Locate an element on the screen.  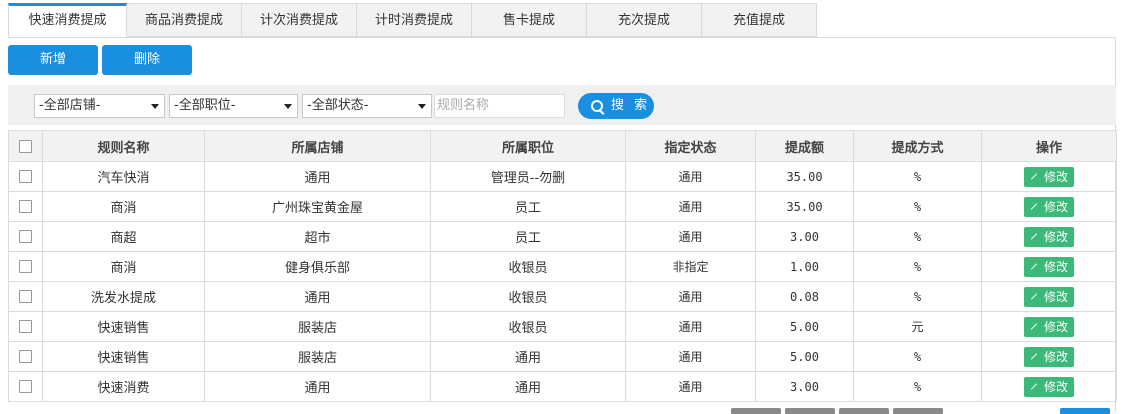
table-row: 快速销售 服装店 收银员 通用 5.00 元 修改 is located at coordinates (562, 326).